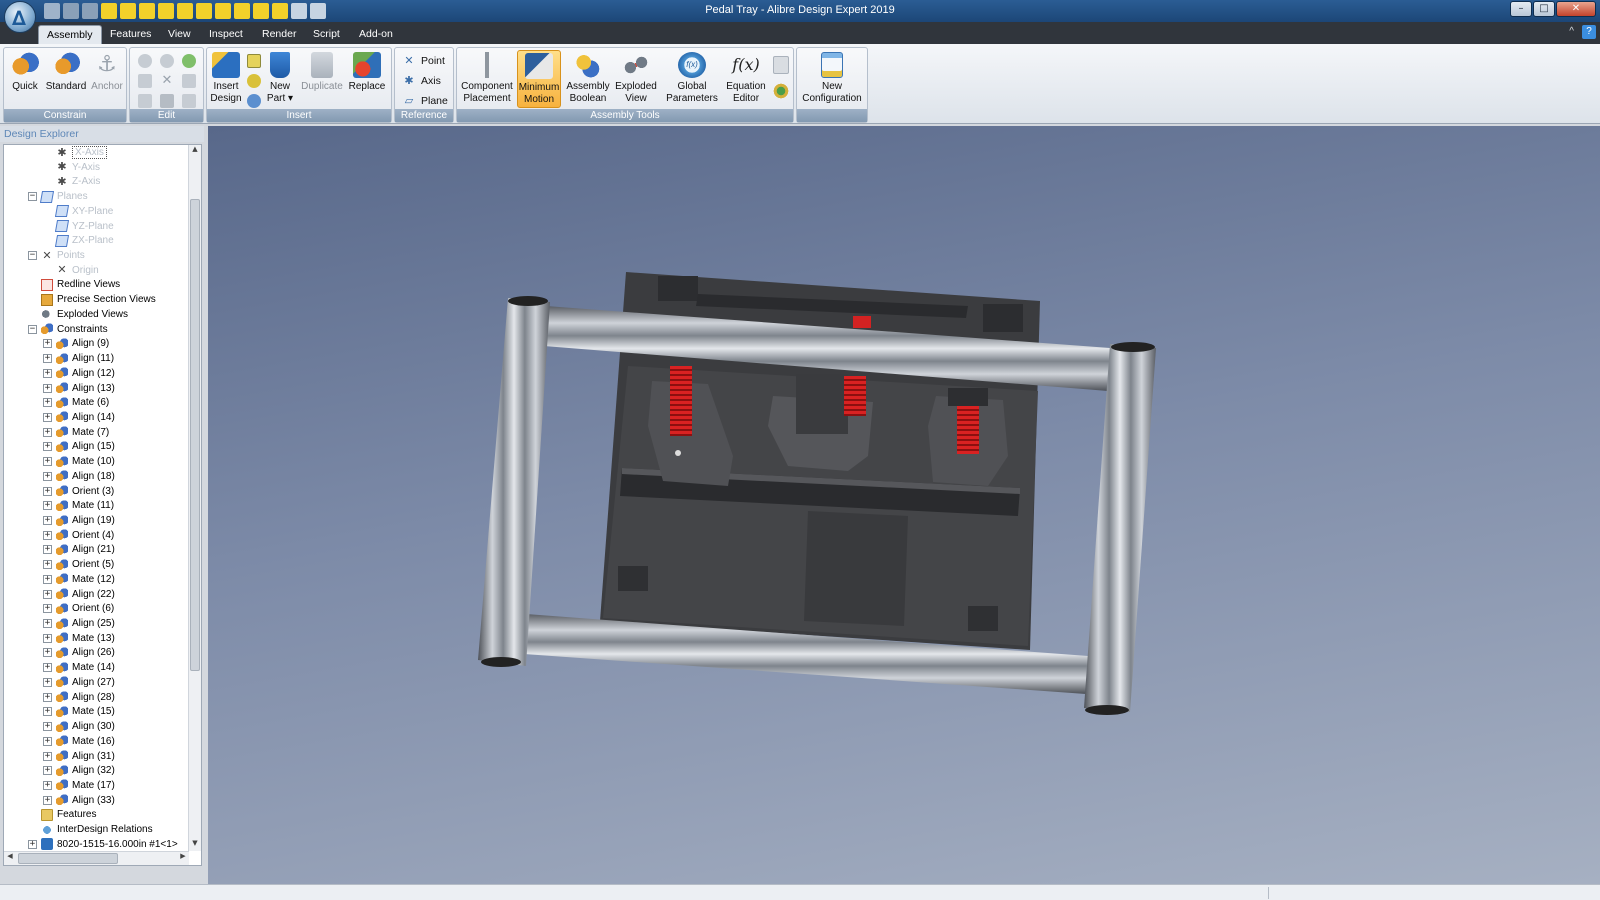  Describe the element at coordinates (79, 461) in the screenshot. I see `tree-node: + Mate (10)` at that location.